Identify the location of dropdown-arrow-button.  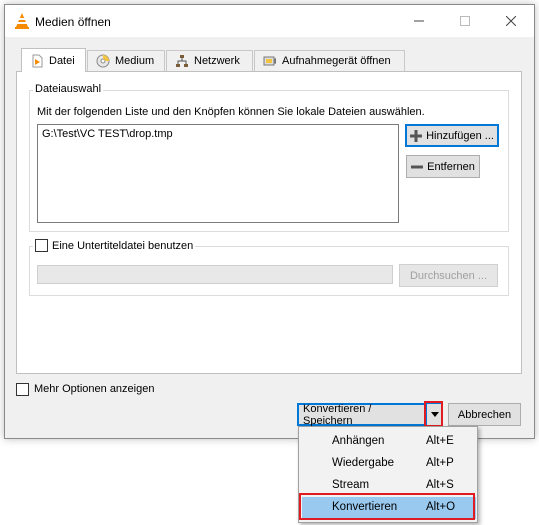
(434, 414).